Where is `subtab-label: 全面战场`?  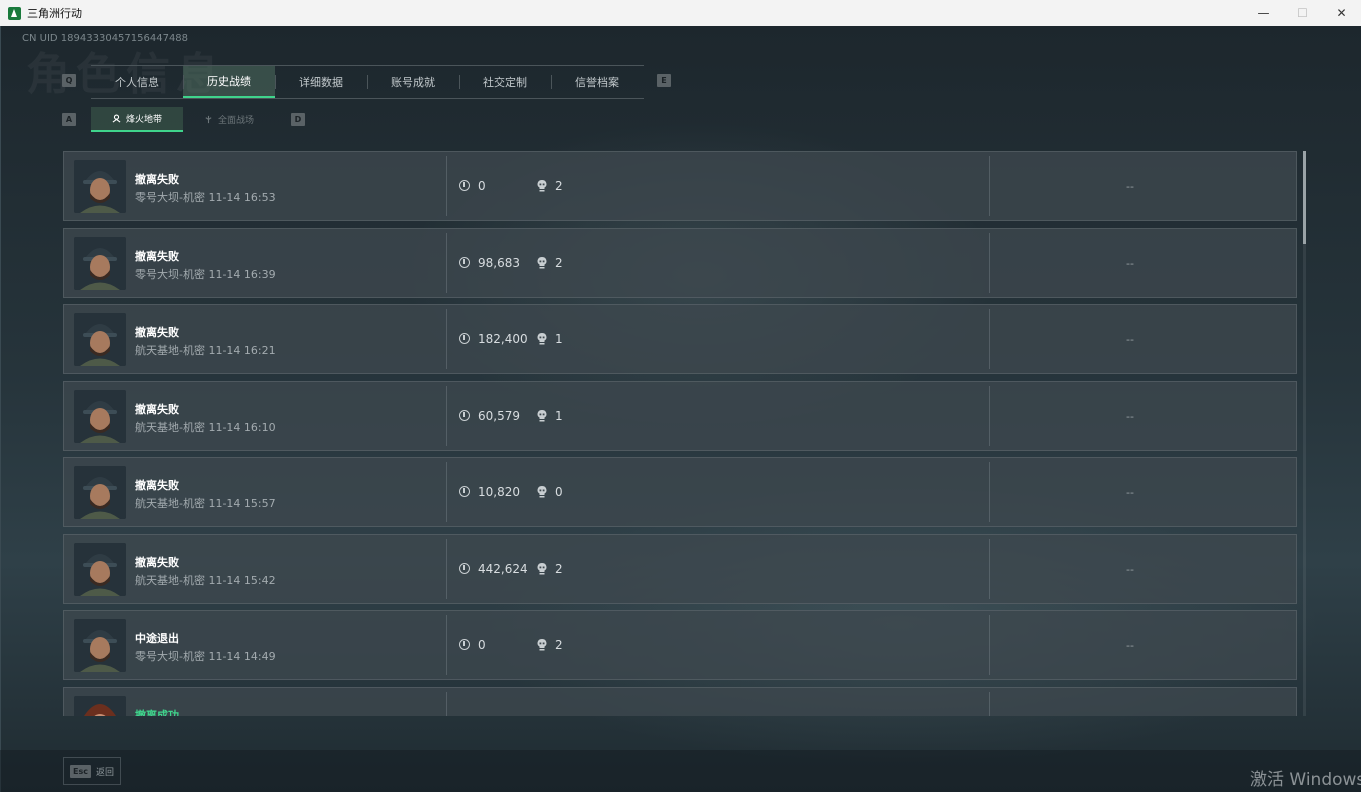
subtab-label: 全面战场 is located at coordinates (235, 121).